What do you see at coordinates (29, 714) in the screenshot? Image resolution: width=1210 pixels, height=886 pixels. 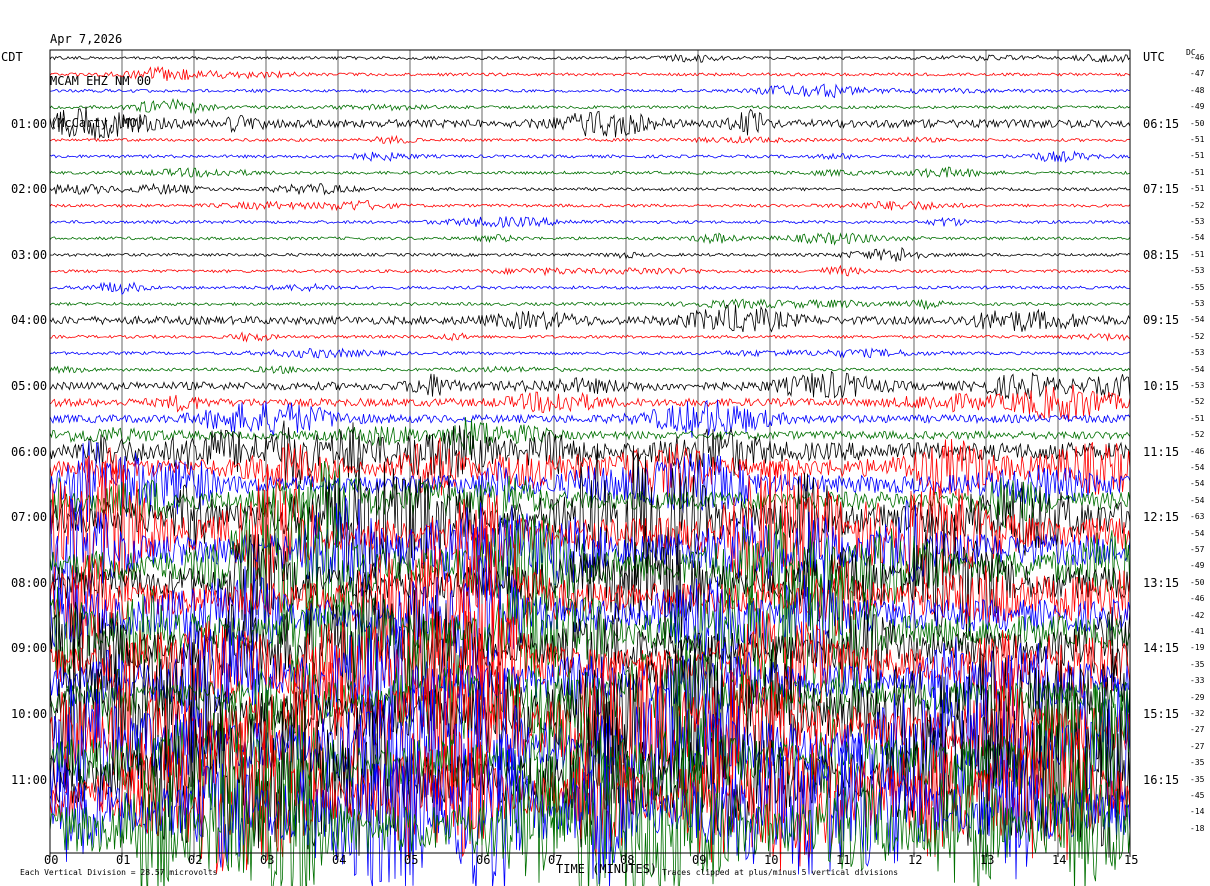 I see `cdt-hour-label: 10:00` at bounding box center [29, 714].